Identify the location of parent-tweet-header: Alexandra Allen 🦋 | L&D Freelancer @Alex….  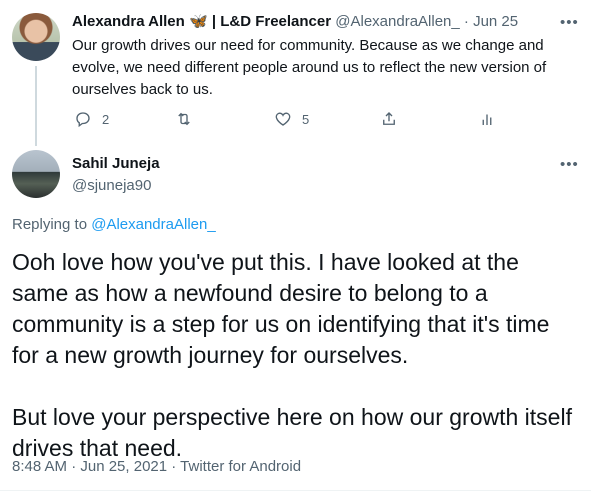
(295, 22).